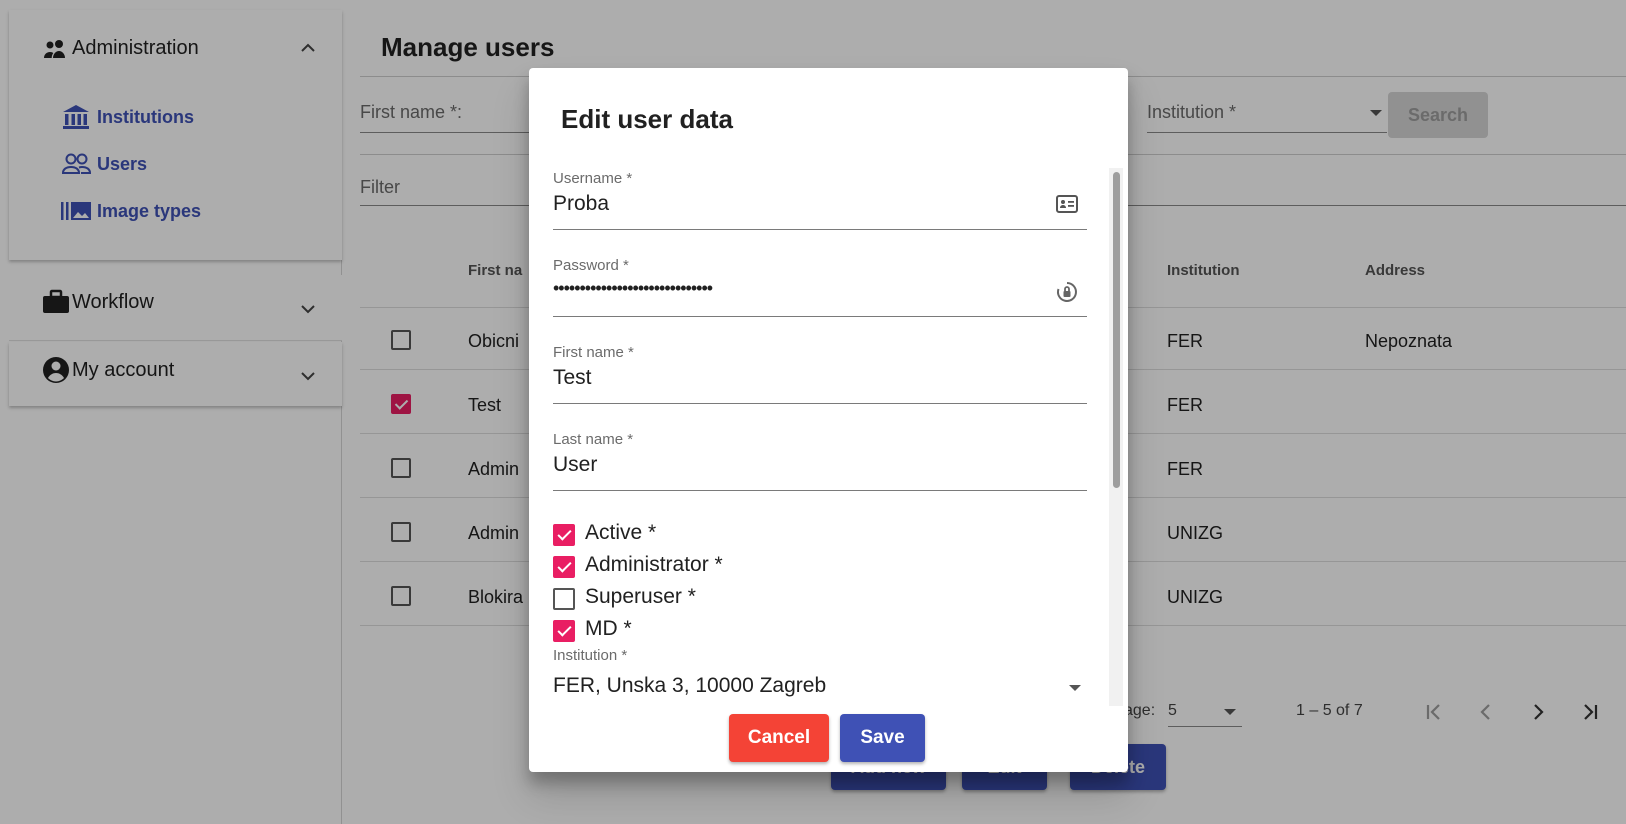 The image size is (1626, 824). What do you see at coordinates (779, 738) in the screenshot?
I see `cancel-button: Cancel` at bounding box center [779, 738].